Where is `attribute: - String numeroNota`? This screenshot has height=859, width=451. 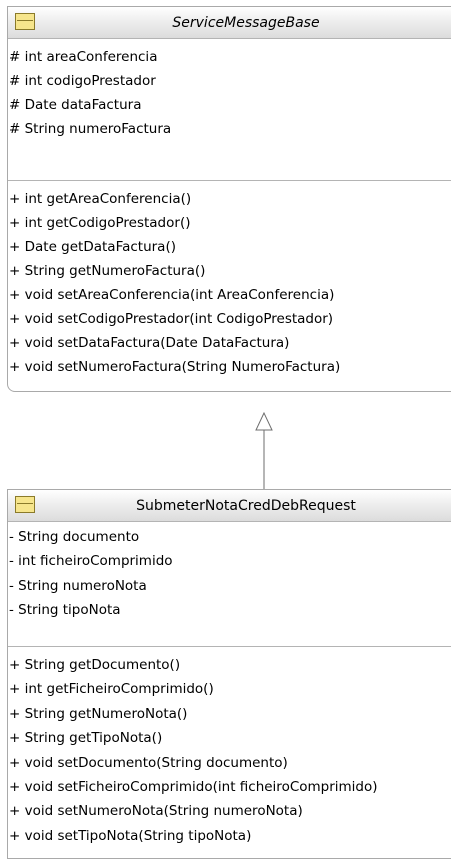 attribute: - String numeroNota is located at coordinates (78, 585).